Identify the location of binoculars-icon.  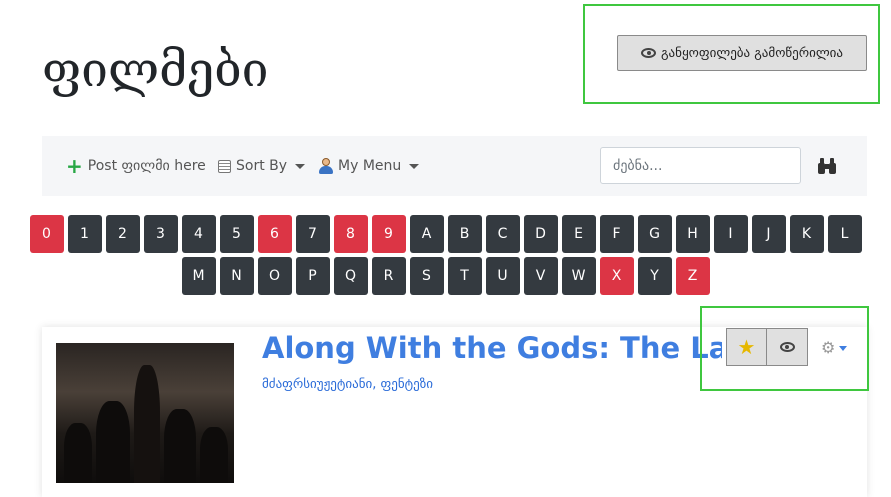
(827, 166).